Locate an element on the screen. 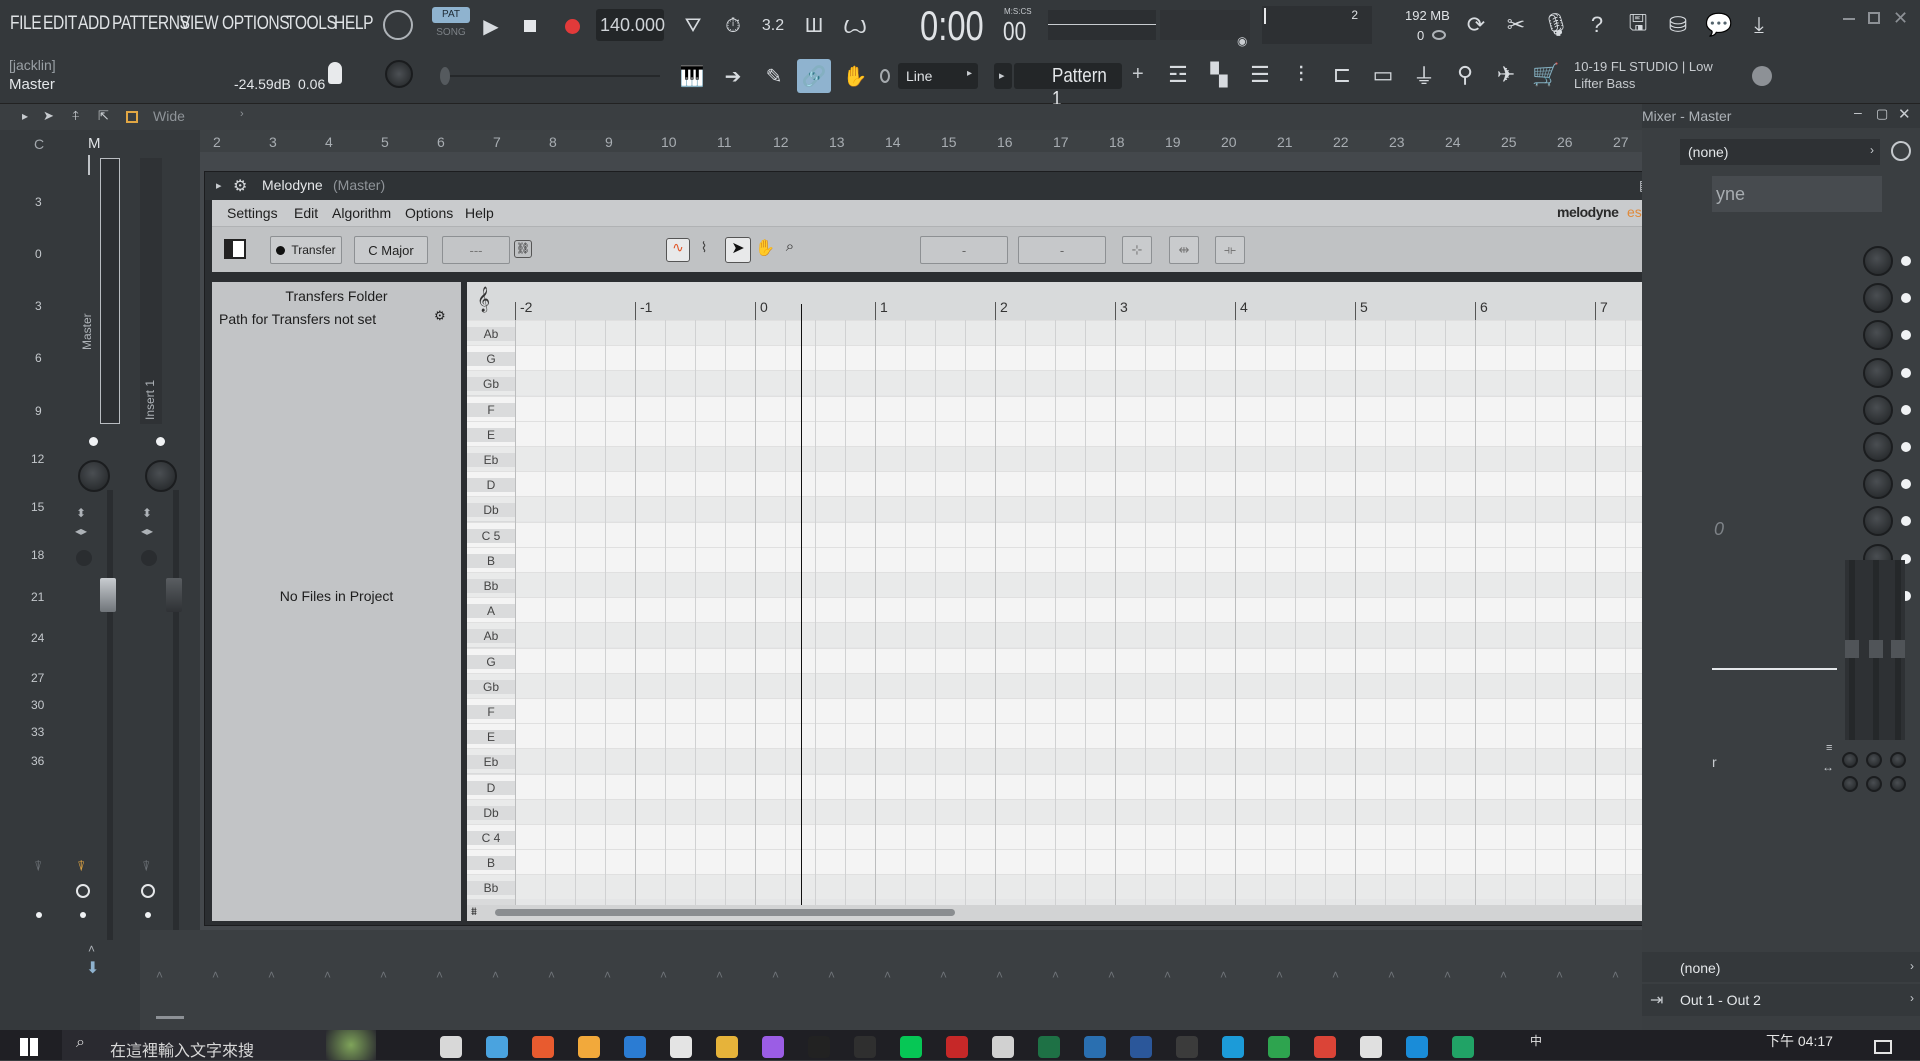 Image resolution: width=1920 pixels, height=1061 pixels. triangle-right-icon: ▸ is located at coordinates (219, 185).